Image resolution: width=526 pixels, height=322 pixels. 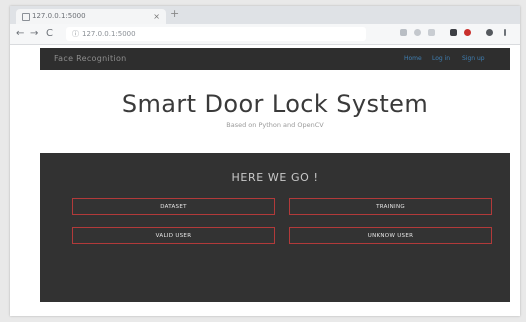 What do you see at coordinates (390, 235) in the screenshot?
I see `unknown-user-button: UNKNOW USER` at bounding box center [390, 235].